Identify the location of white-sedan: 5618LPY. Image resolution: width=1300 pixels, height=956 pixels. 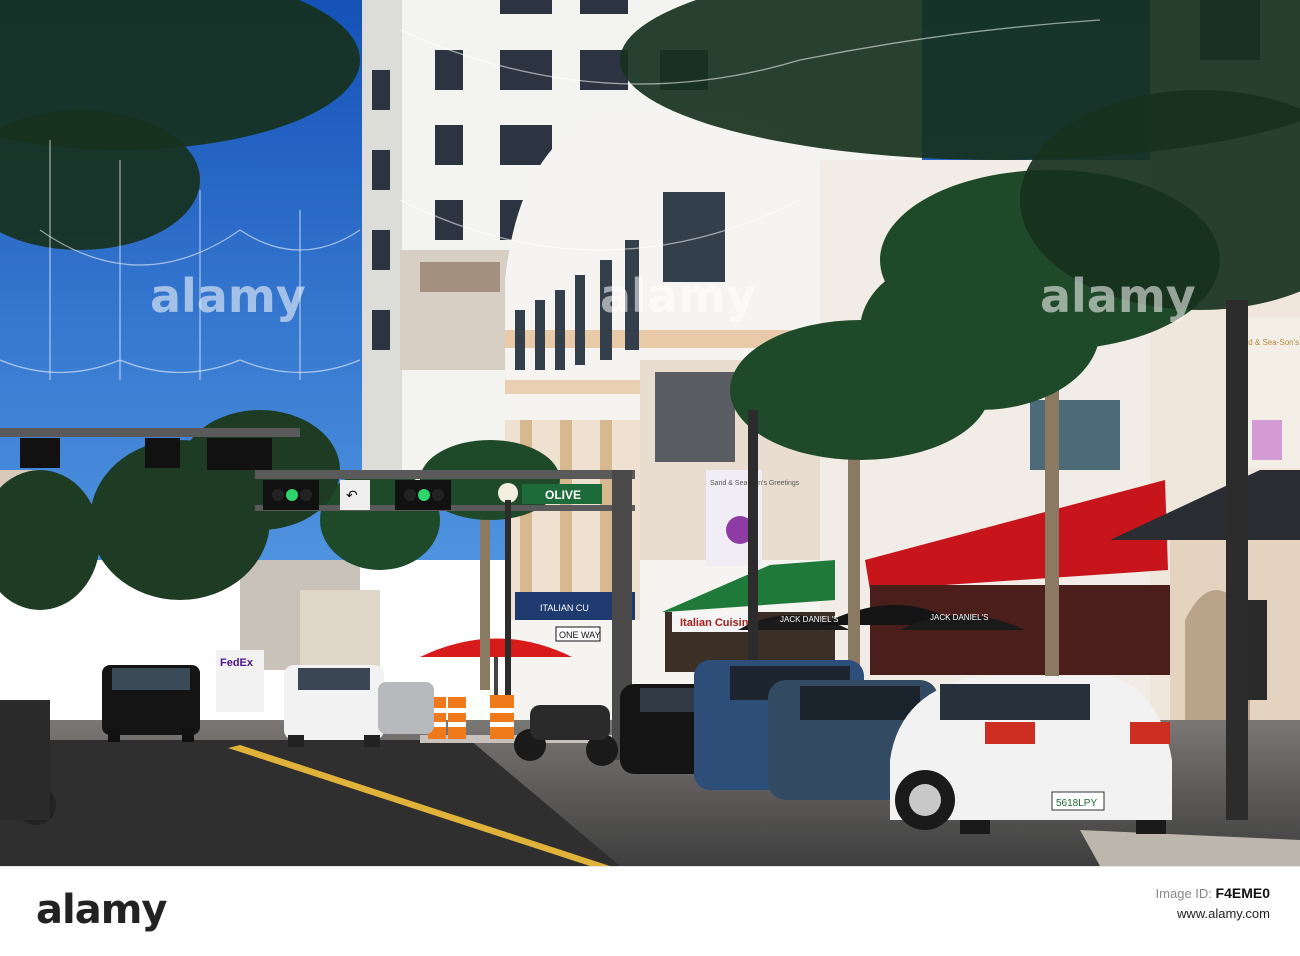
(1031, 755).